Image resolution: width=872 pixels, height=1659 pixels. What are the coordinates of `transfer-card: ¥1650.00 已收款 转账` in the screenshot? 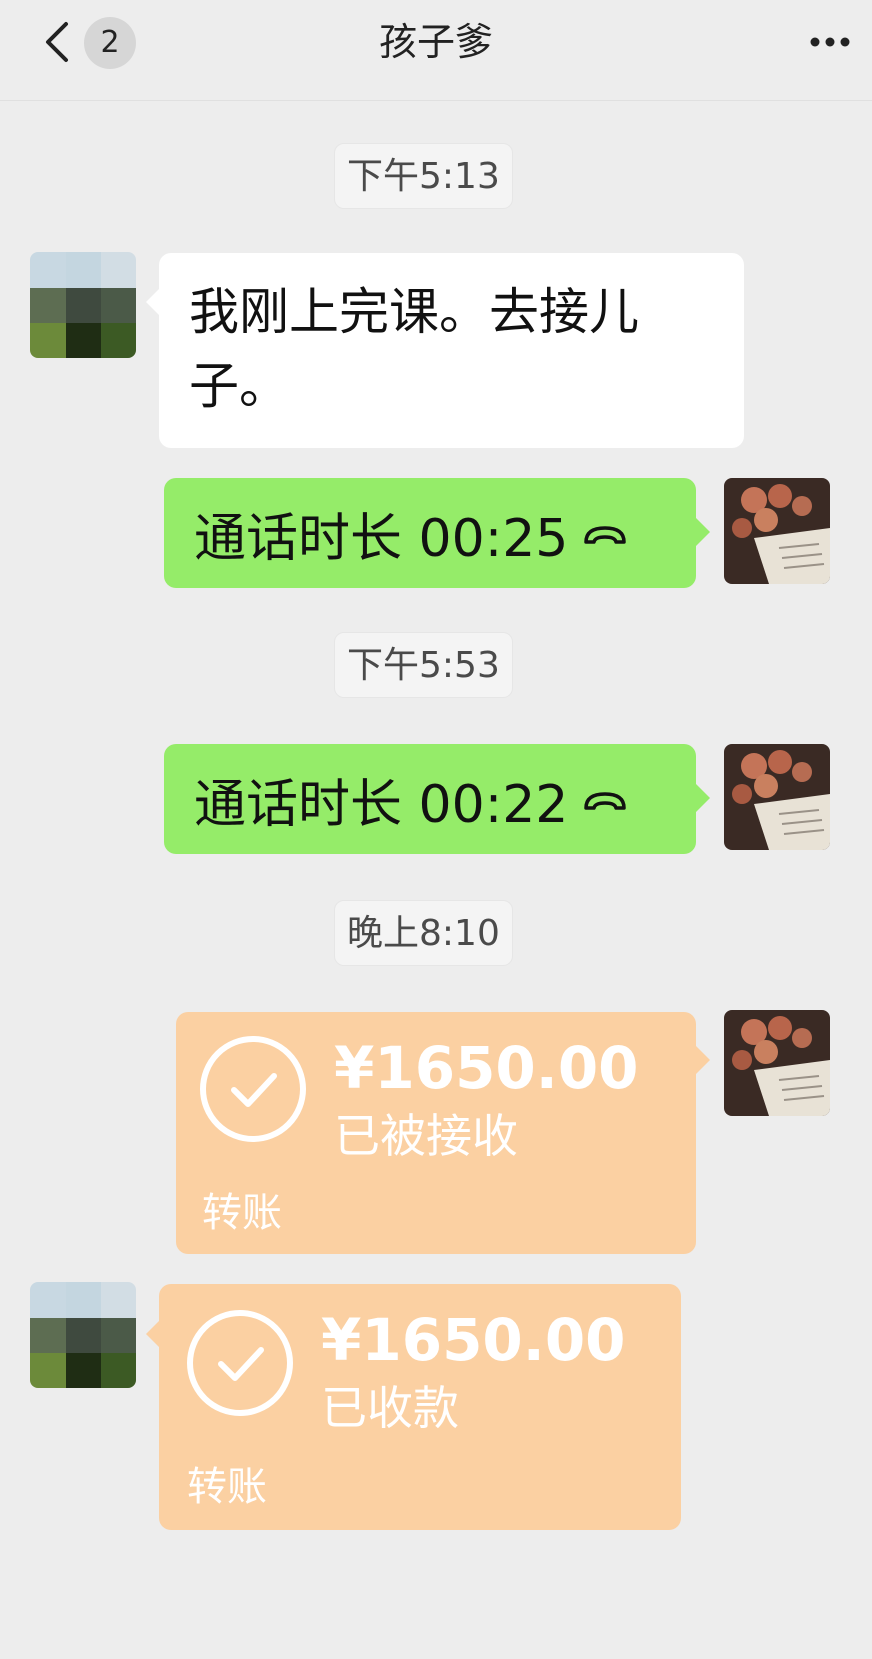 It's located at (420, 1407).